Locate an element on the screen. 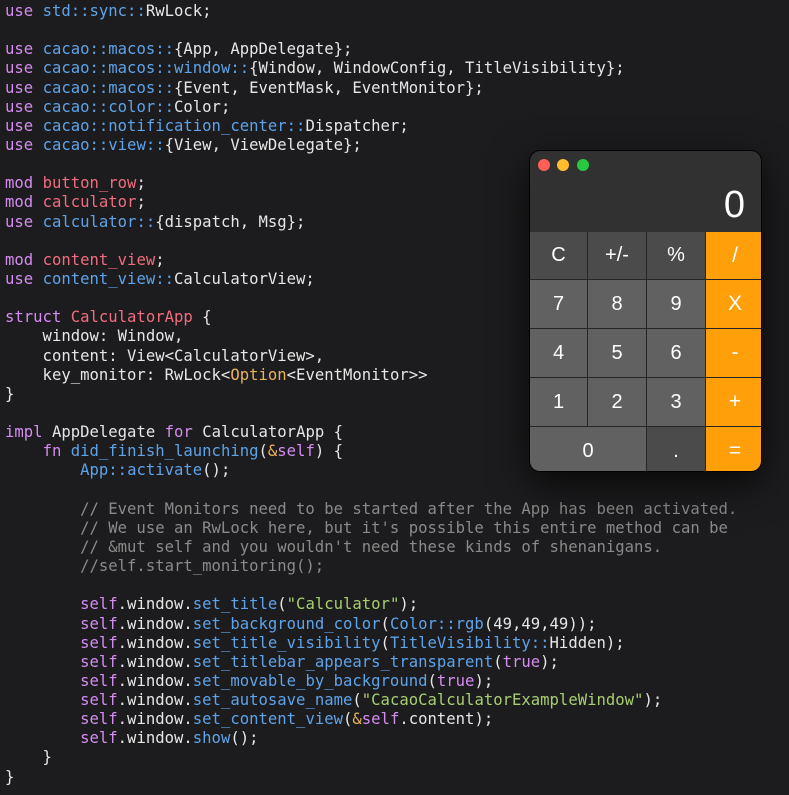  code-token: std::sync:: is located at coordinates (94, 11).